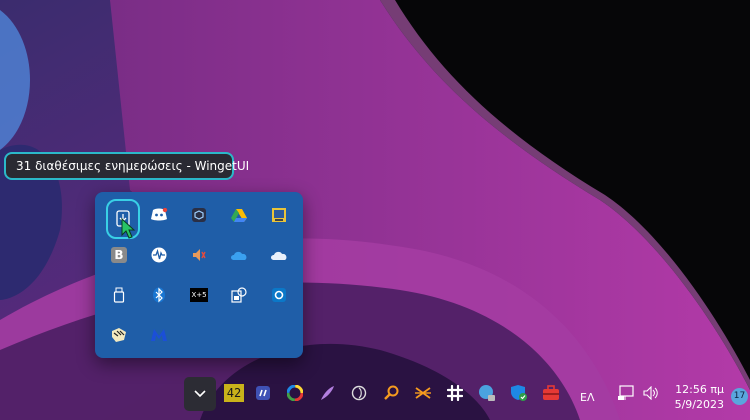 This screenshot has width=750, height=420. I want to click on audio-wave-icon, so click(159, 255).